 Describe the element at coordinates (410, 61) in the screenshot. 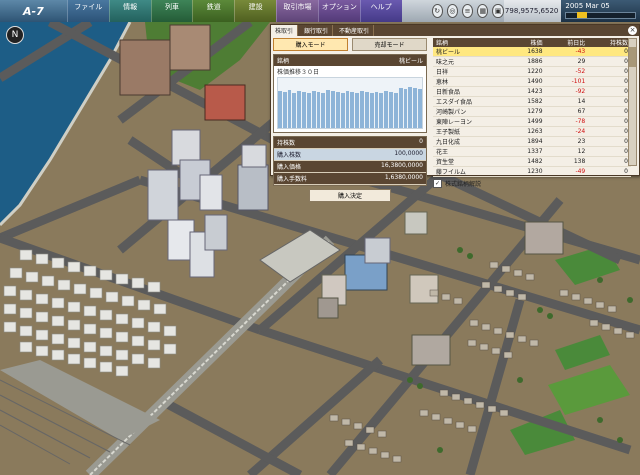

I see `chart-stock-name: 桃ビール` at that location.